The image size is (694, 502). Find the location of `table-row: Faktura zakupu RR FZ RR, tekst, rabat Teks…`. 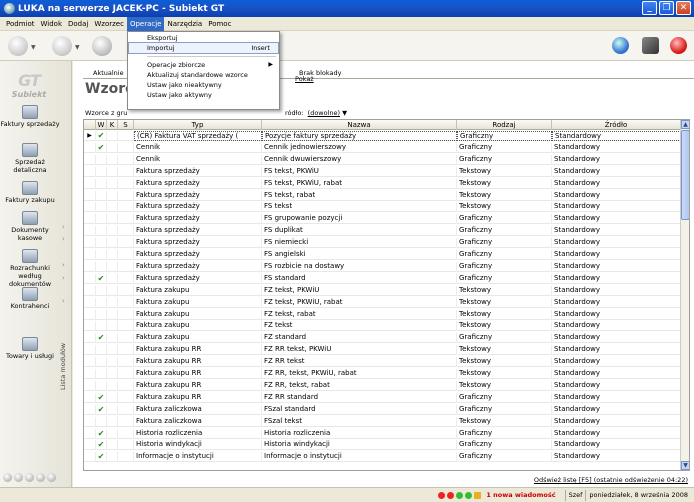

table-row: Faktura zakupu RR FZ RR, tekst, rabat Teks… is located at coordinates (382, 385).